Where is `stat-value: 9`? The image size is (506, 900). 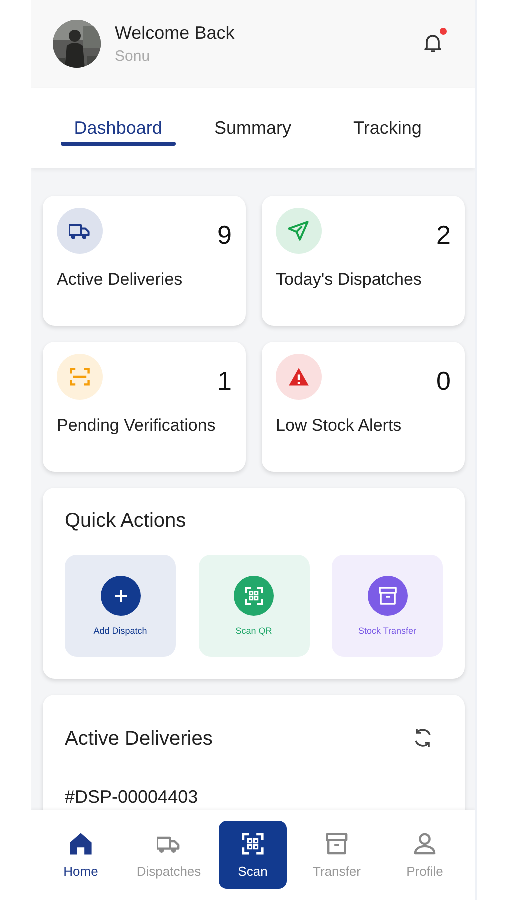 stat-value: 9 is located at coordinates (225, 235).